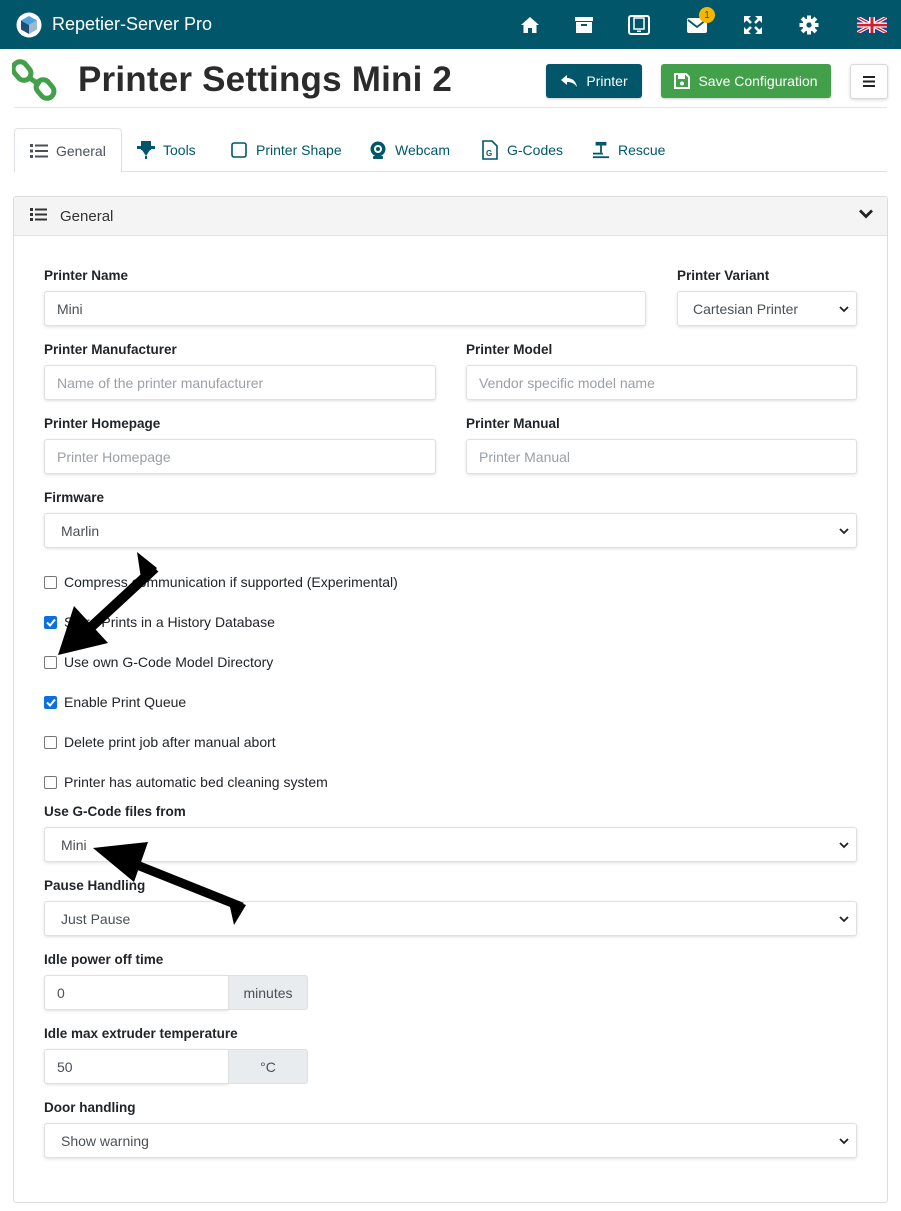 Image resolution: width=901 pixels, height=1211 pixels. I want to click on tab-webcam: Webcam, so click(409, 150).